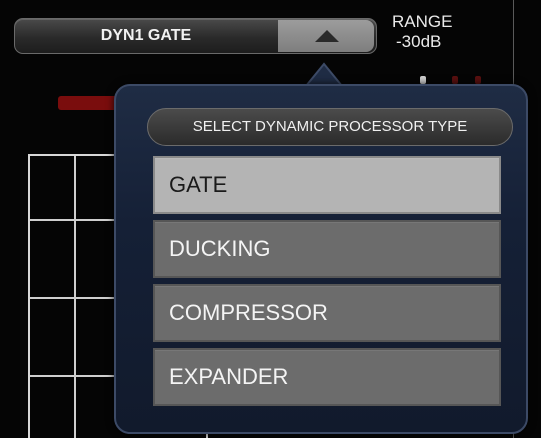 This screenshot has width=541, height=438. I want to click on range-readout: RANGE -30dB, so click(432, 32).